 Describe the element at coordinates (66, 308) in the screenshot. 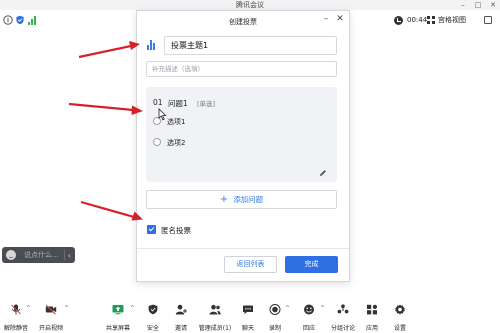

I see `video-options-chevron-icon: ^` at that location.